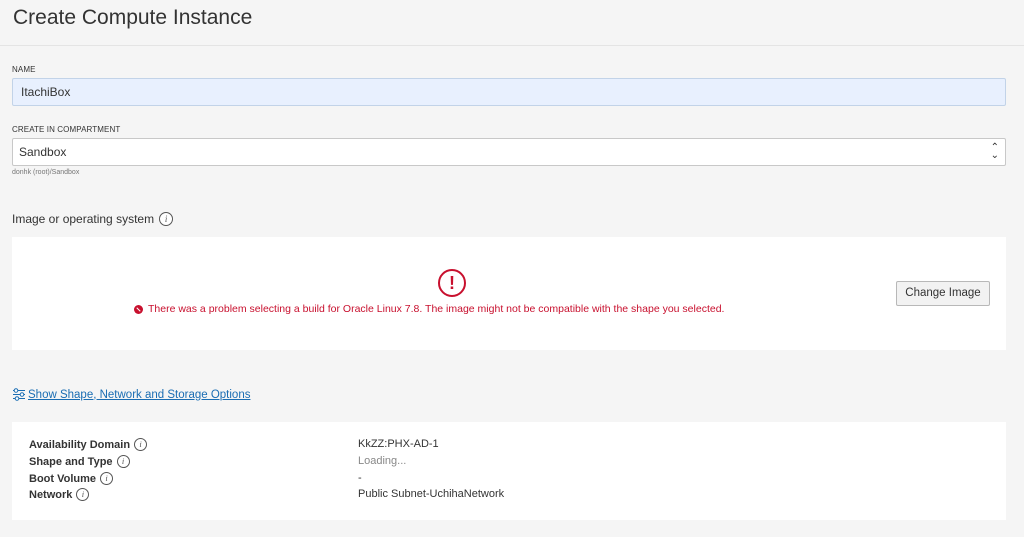  I want to click on image-section-title: Image or operating system i, so click(93, 219).